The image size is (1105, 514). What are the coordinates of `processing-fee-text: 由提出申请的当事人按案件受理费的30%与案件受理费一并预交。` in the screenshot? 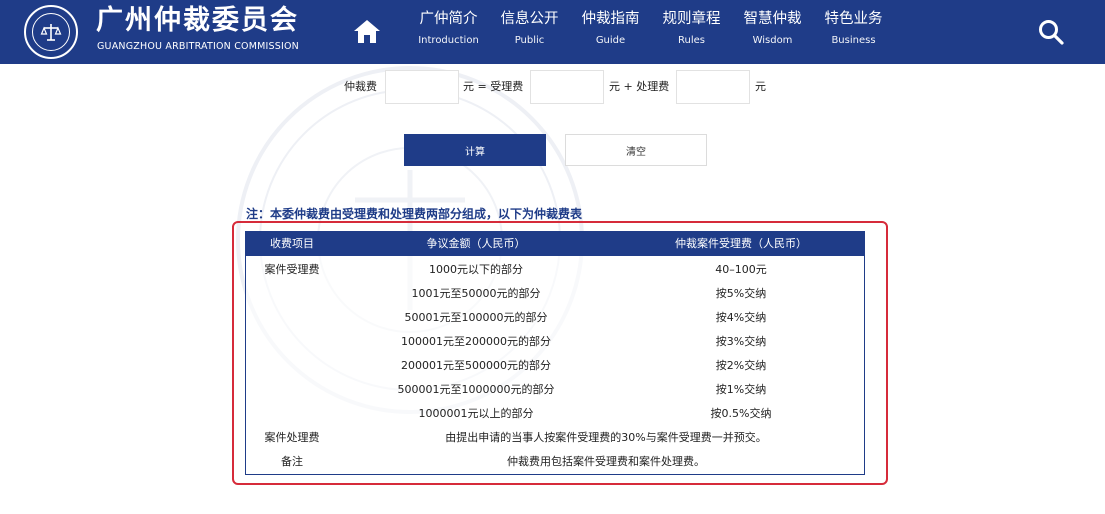 It's located at (606, 437).